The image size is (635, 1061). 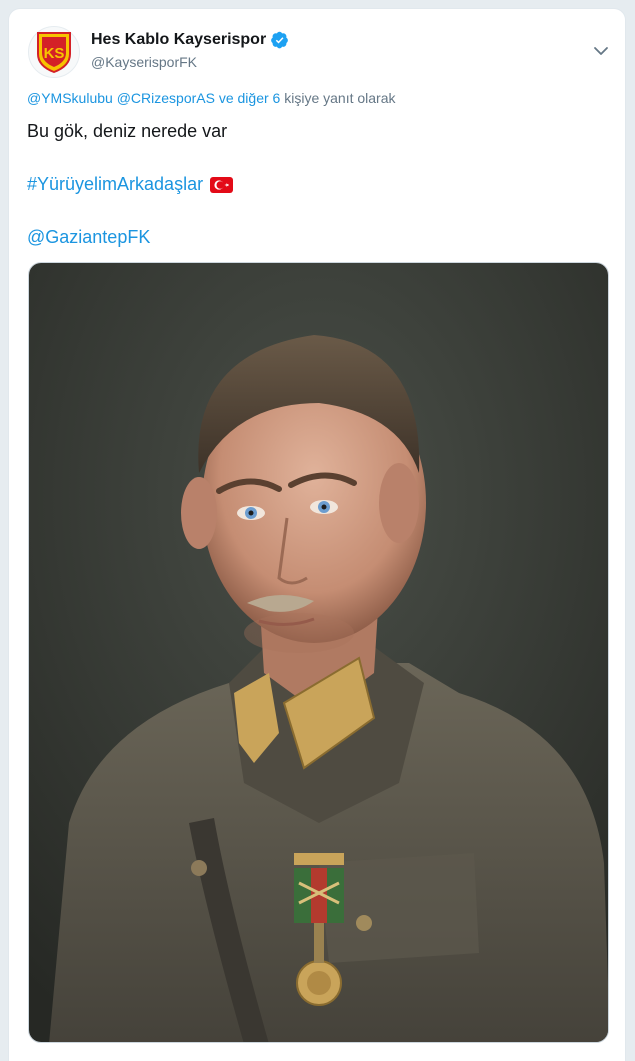 What do you see at coordinates (340, 98) in the screenshot?
I see `reply-suffix: kişiye yanıt olarak` at bounding box center [340, 98].